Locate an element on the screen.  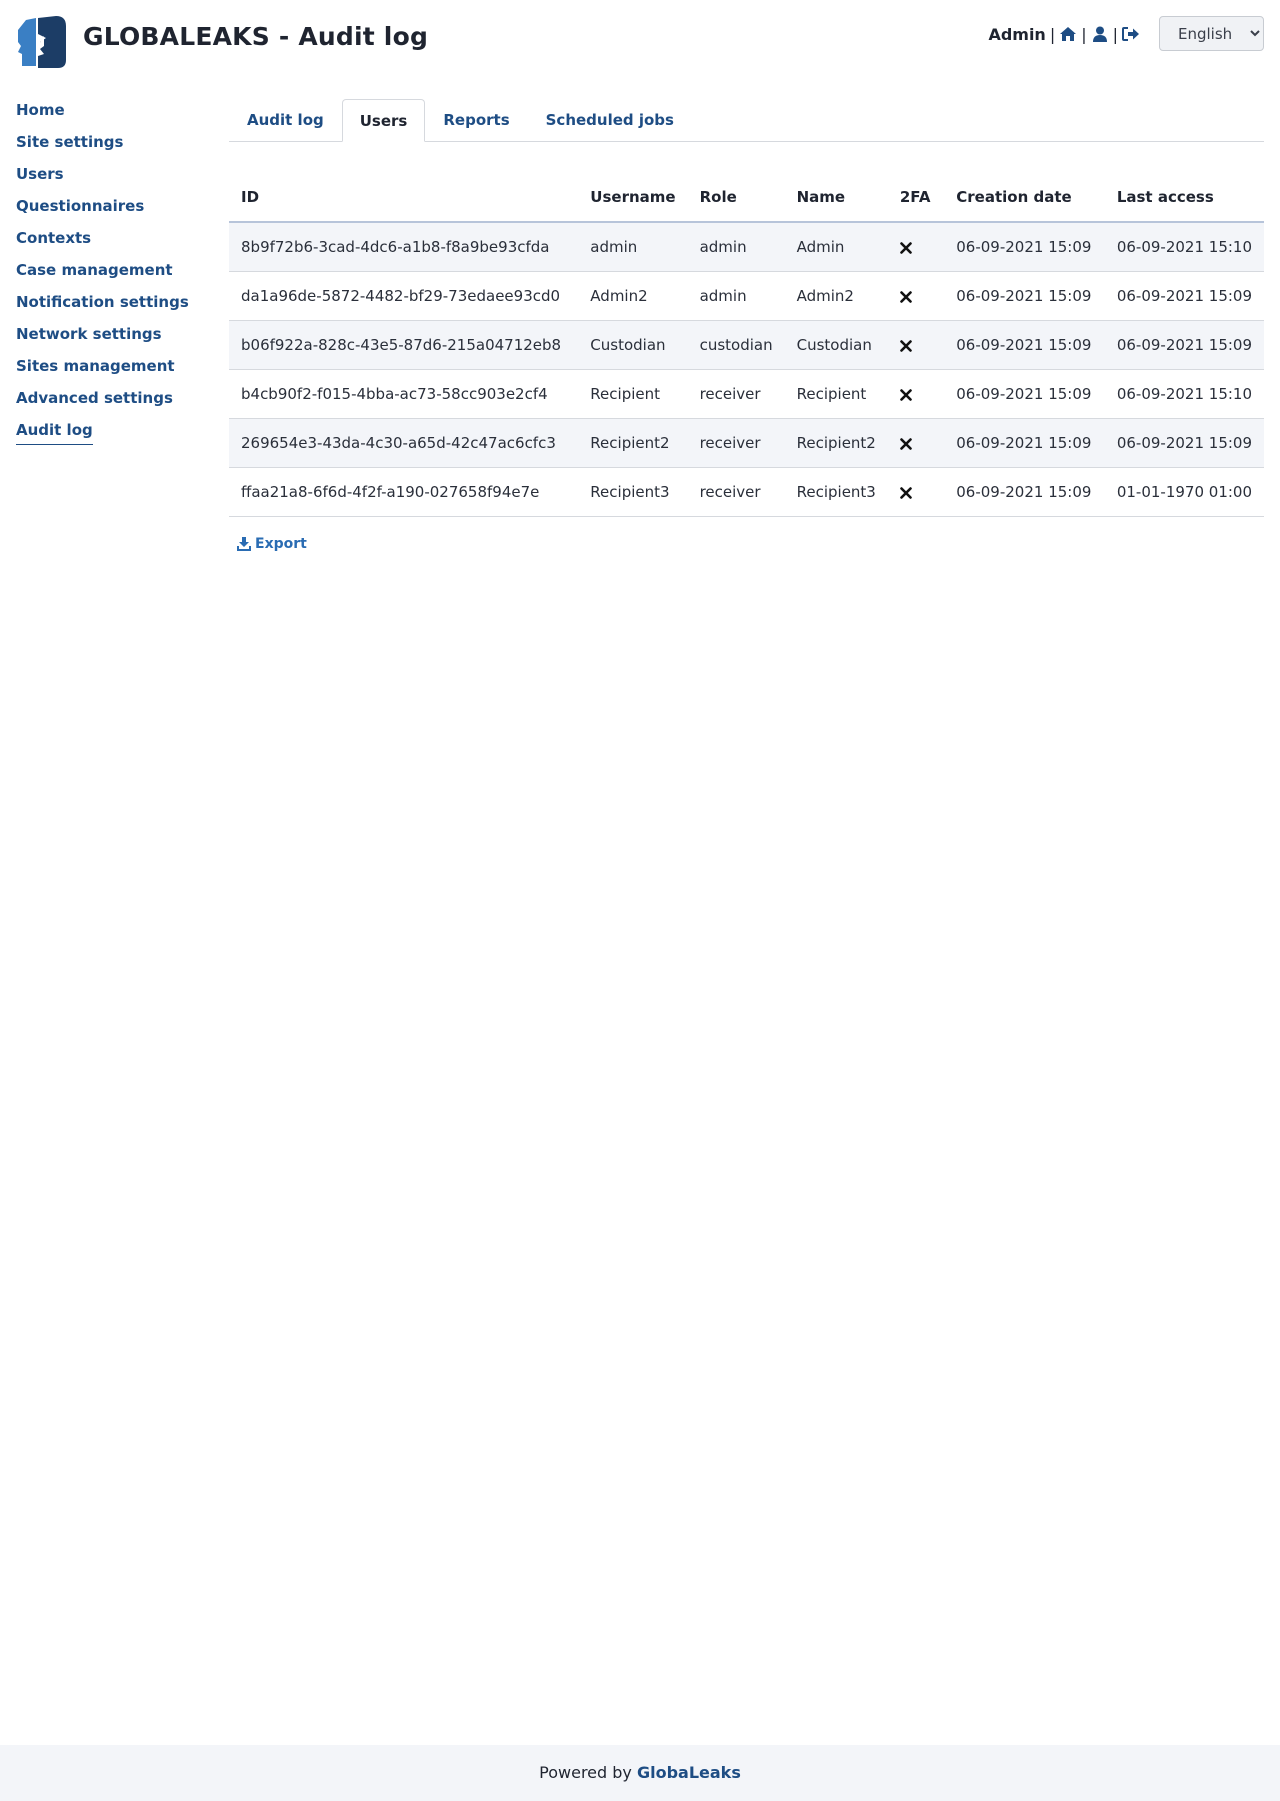
user-icon is located at coordinates (1100, 34).